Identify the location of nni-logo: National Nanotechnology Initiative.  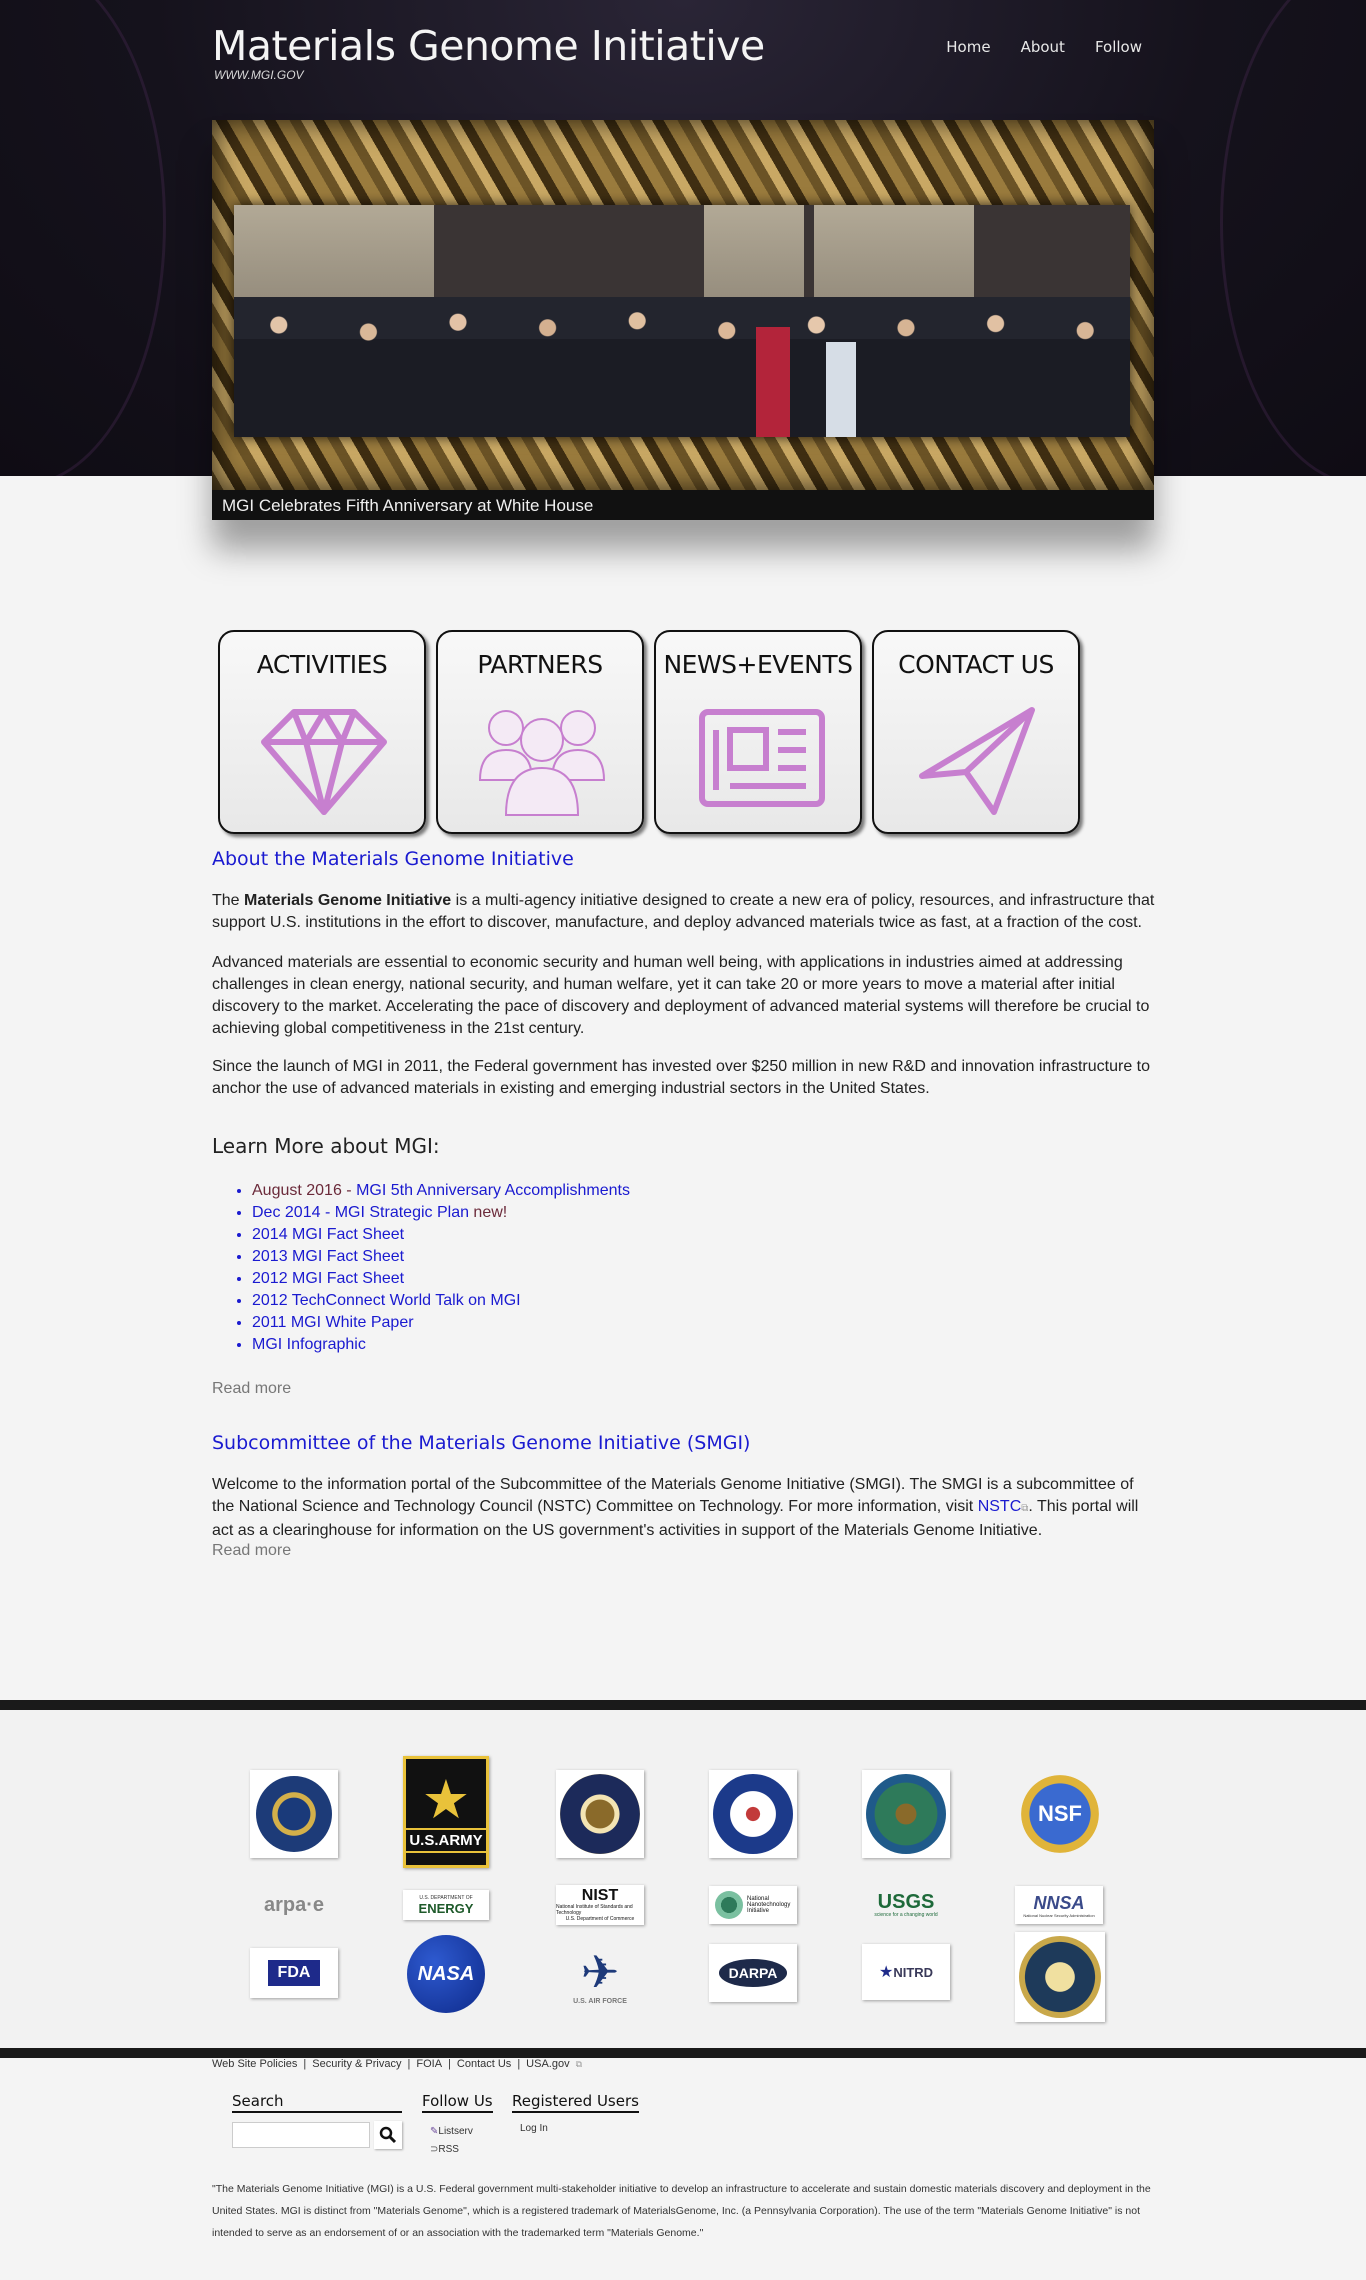
(753, 1905).